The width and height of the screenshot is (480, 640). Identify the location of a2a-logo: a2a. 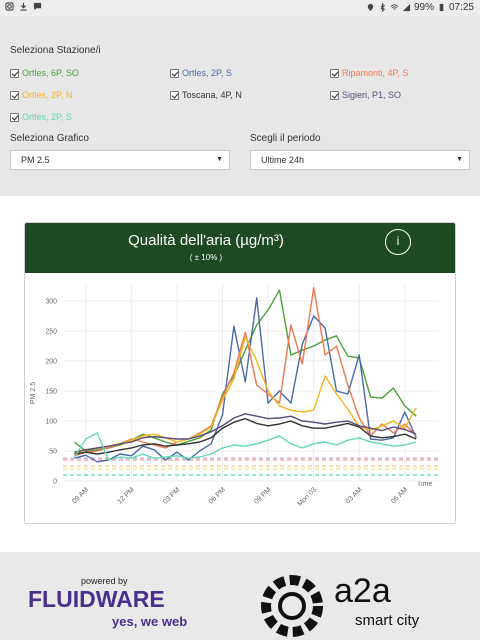
(362, 591).